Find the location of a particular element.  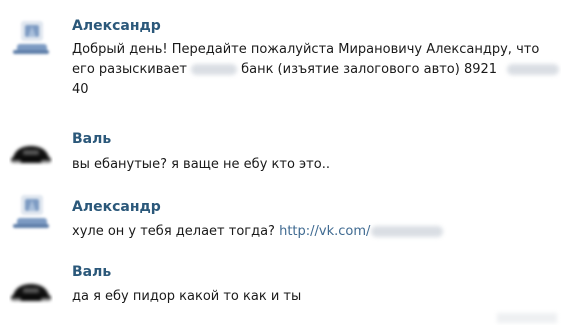

message-line: да я ебу пидор какой то как и ты is located at coordinates (187, 296).